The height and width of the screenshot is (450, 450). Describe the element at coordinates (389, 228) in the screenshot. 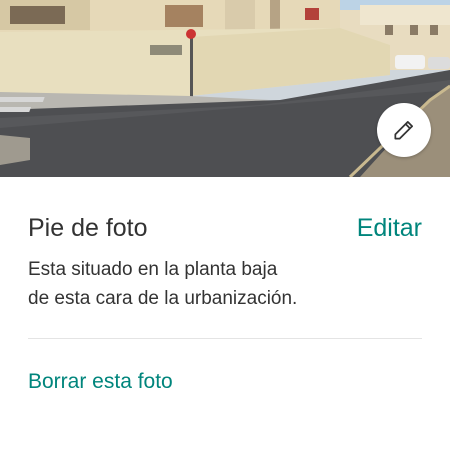

I see `edit-caption-button: Editar` at that location.